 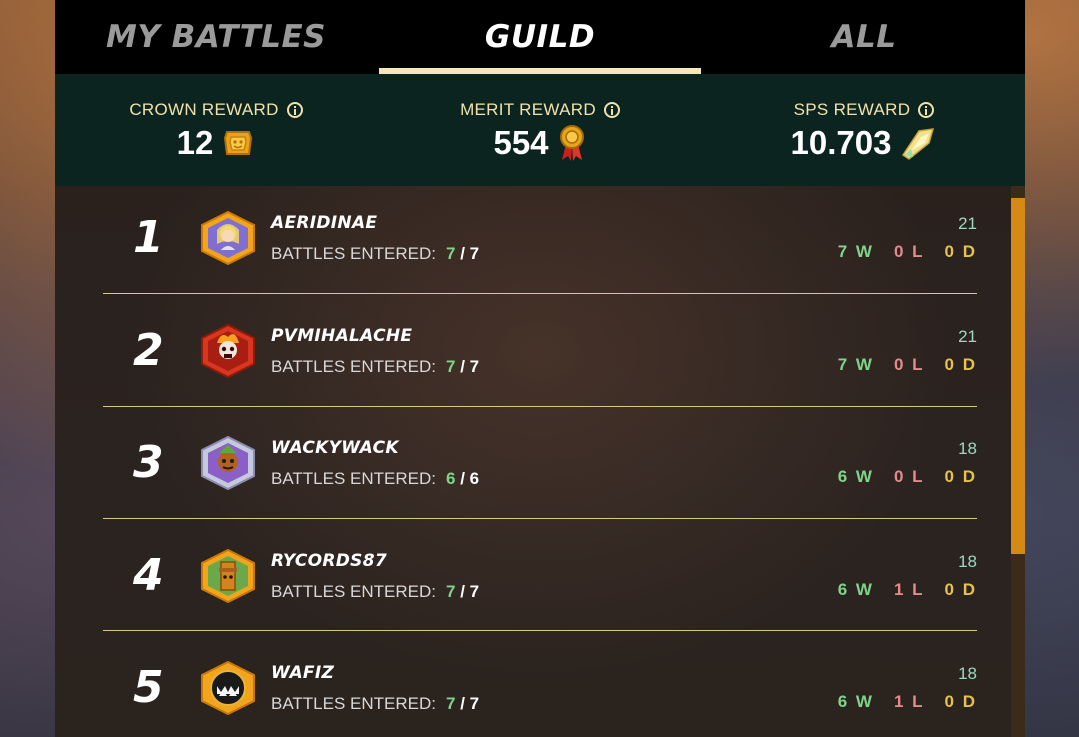 What do you see at coordinates (329, 561) in the screenshot?
I see `player-name: RYCORDS87` at bounding box center [329, 561].